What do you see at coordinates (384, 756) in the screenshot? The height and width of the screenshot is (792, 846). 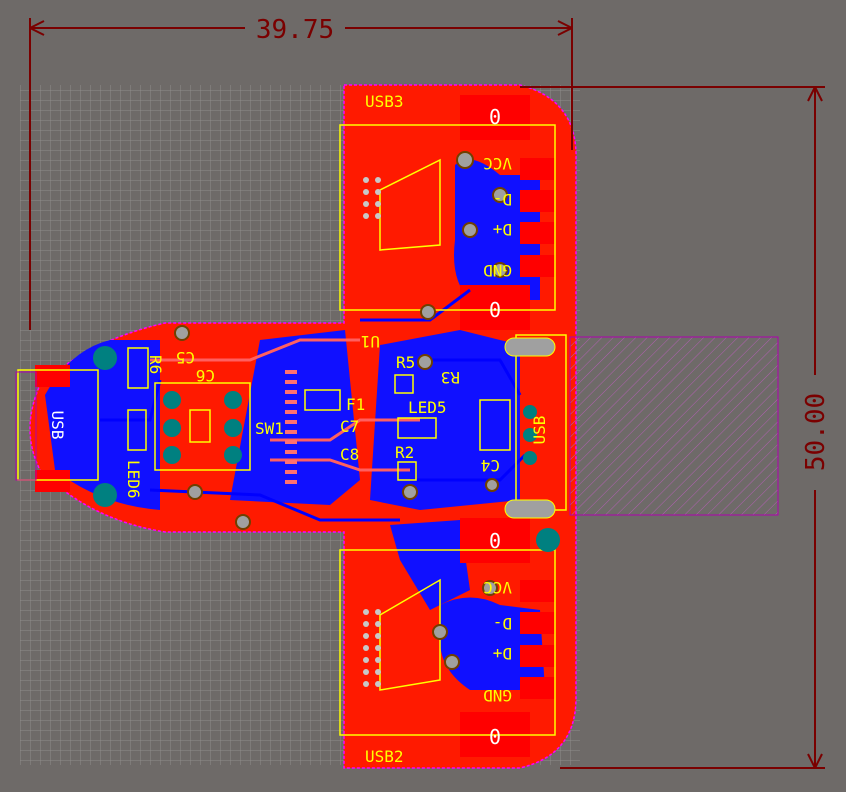 I see `usb2-label: USB2` at bounding box center [384, 756].